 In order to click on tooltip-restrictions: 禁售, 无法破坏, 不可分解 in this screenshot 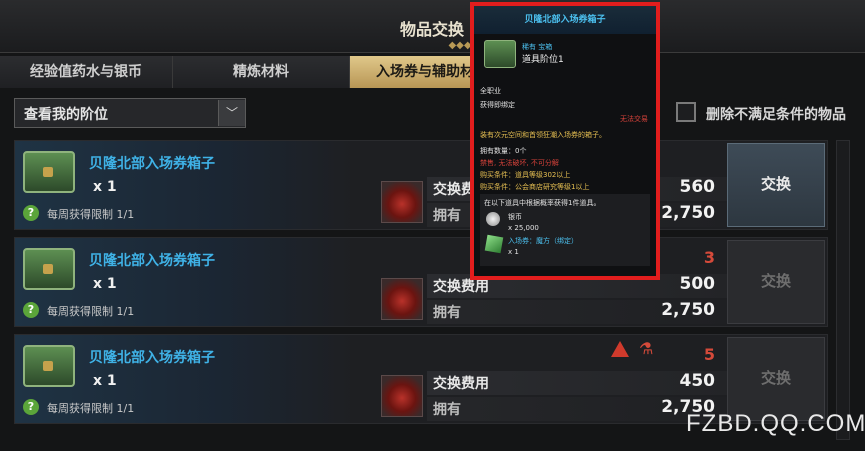, I will do `click(519, 163)`.